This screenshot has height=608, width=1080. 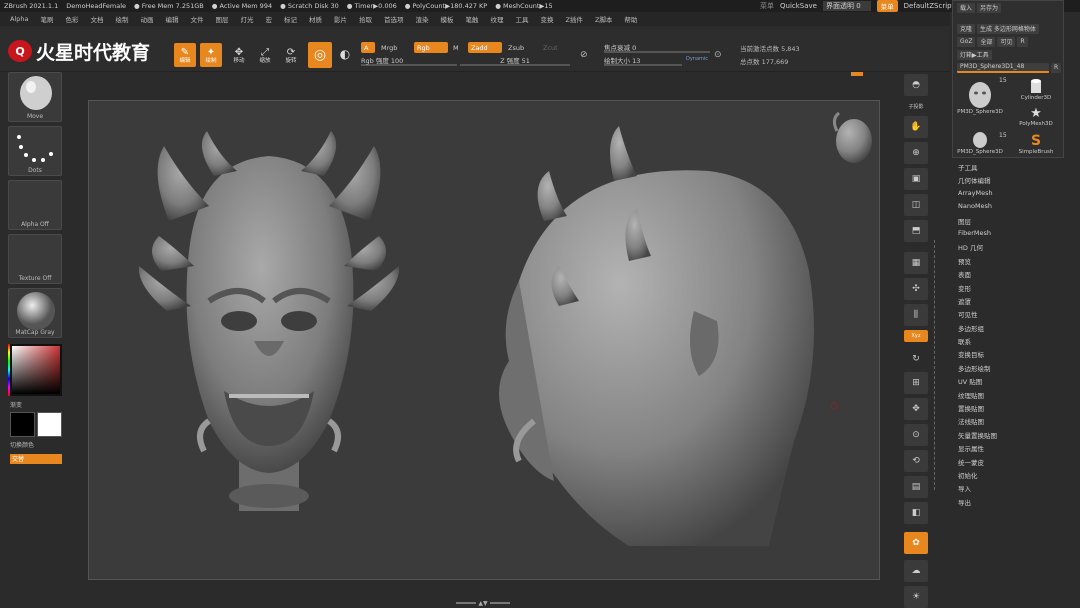 I want to click on submenu-import: 导入, so click(x=1013, y=489).